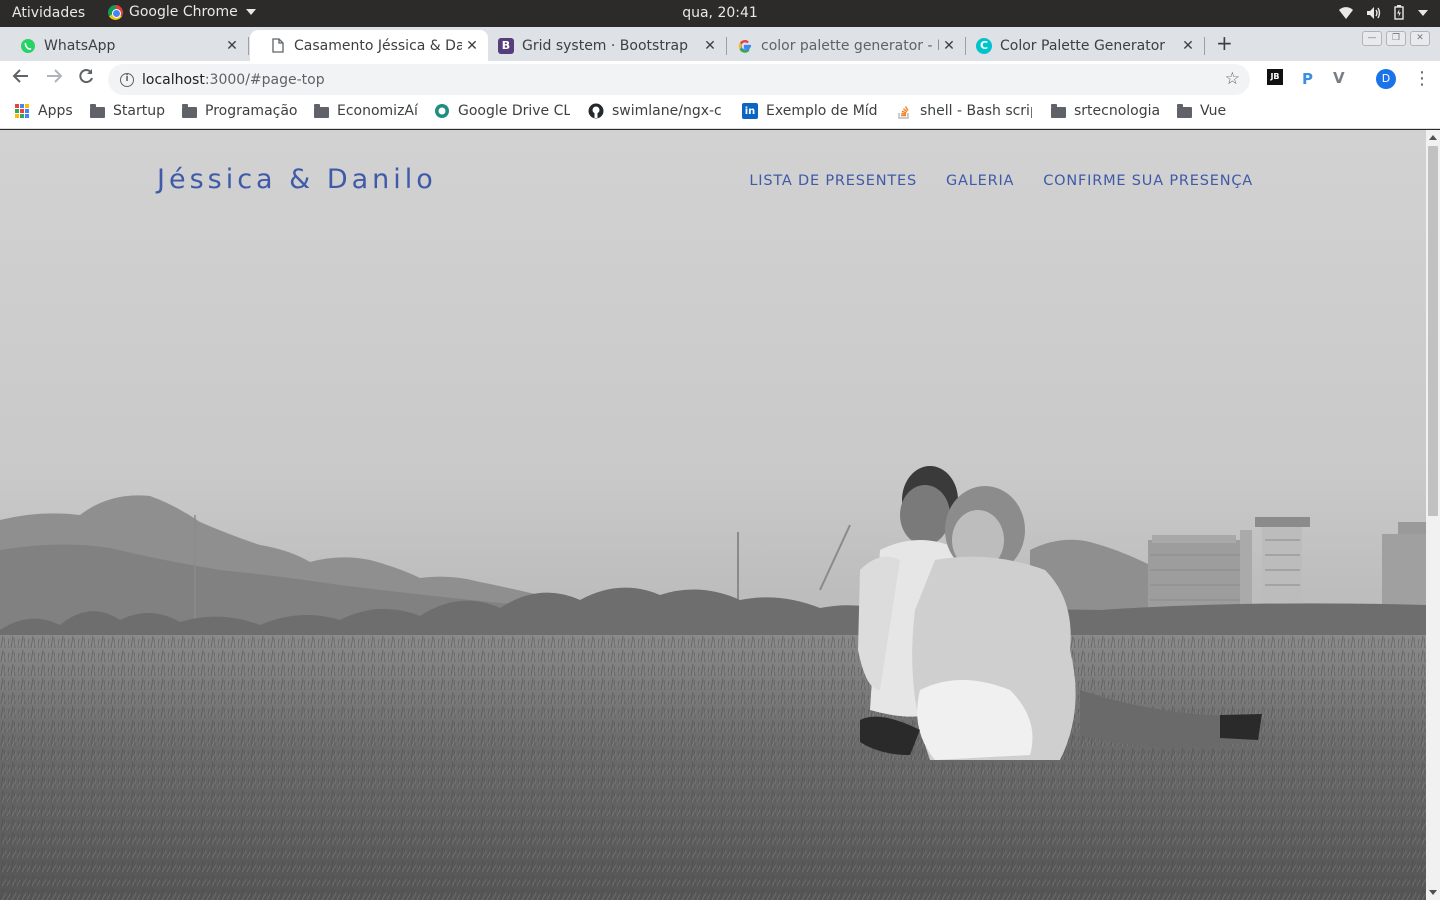 This screenshot has height=900, width=1440. I want to click on close-window-icon: ✕, so click(1420, 38).